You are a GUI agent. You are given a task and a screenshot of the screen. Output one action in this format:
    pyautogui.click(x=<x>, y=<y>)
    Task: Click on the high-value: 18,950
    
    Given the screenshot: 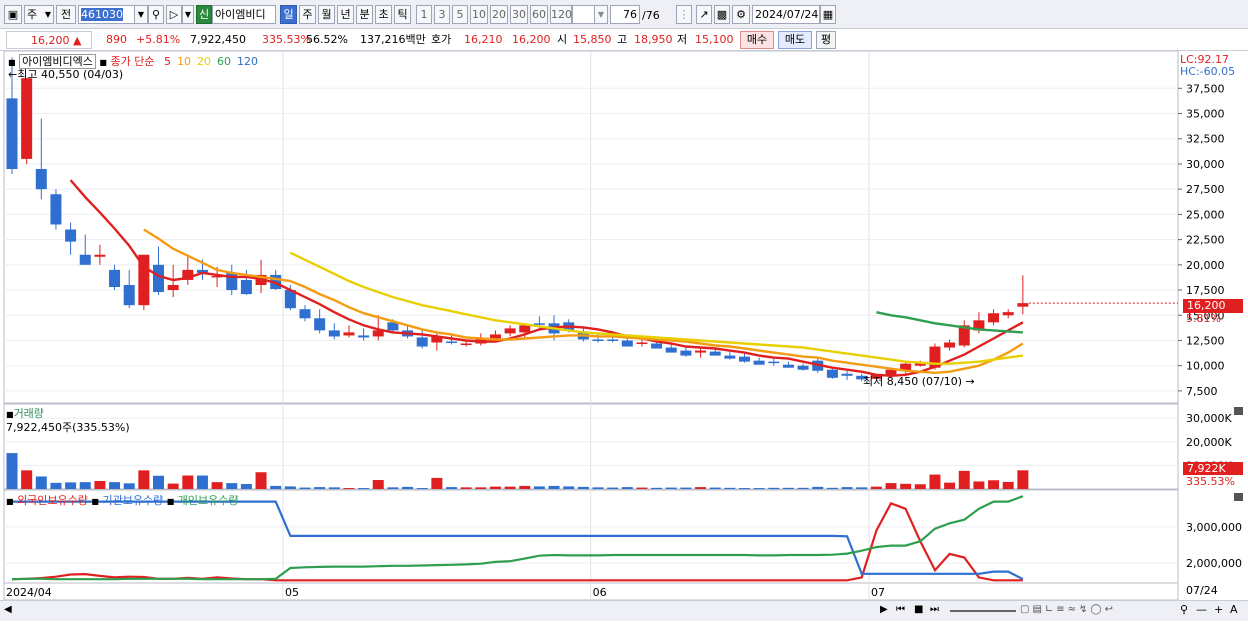 What is the action you would take?
    pyautogui.click(x=653, y=39)
    